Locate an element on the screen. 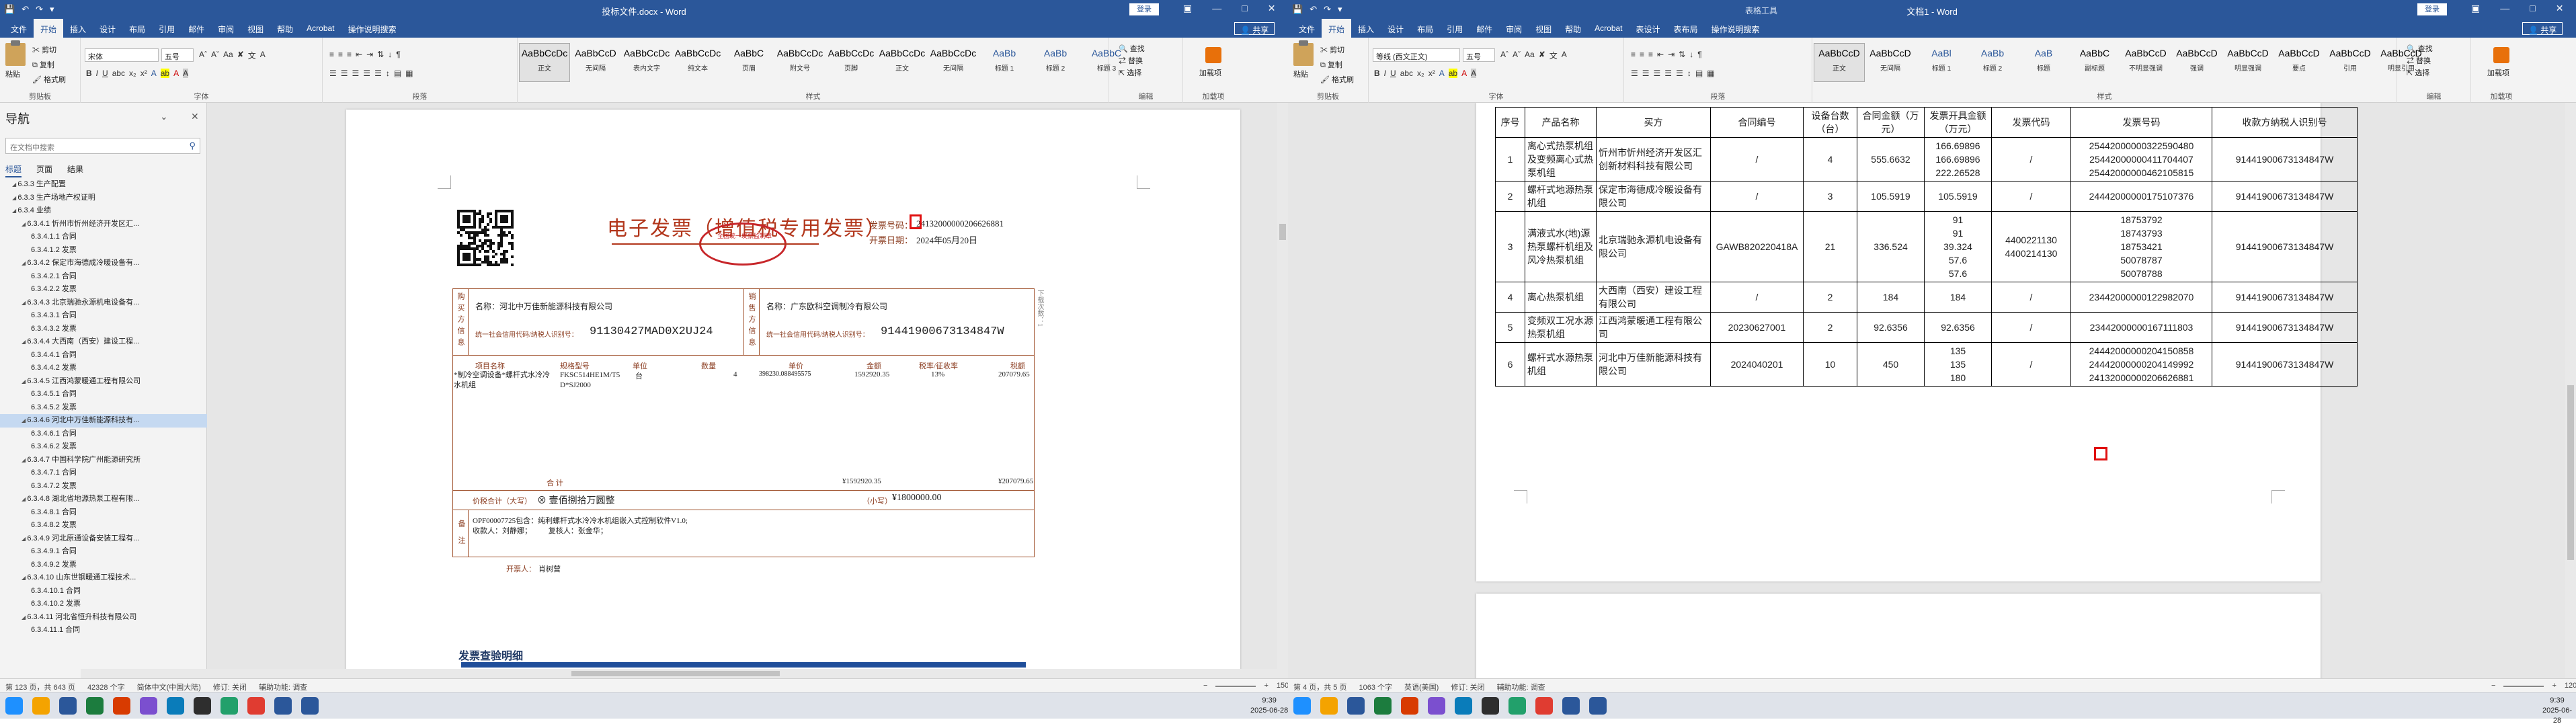 Image resolution: width=2576 pixels, height=726 pixels. vertical-scrollbar is located at coordinates (2570, 390).